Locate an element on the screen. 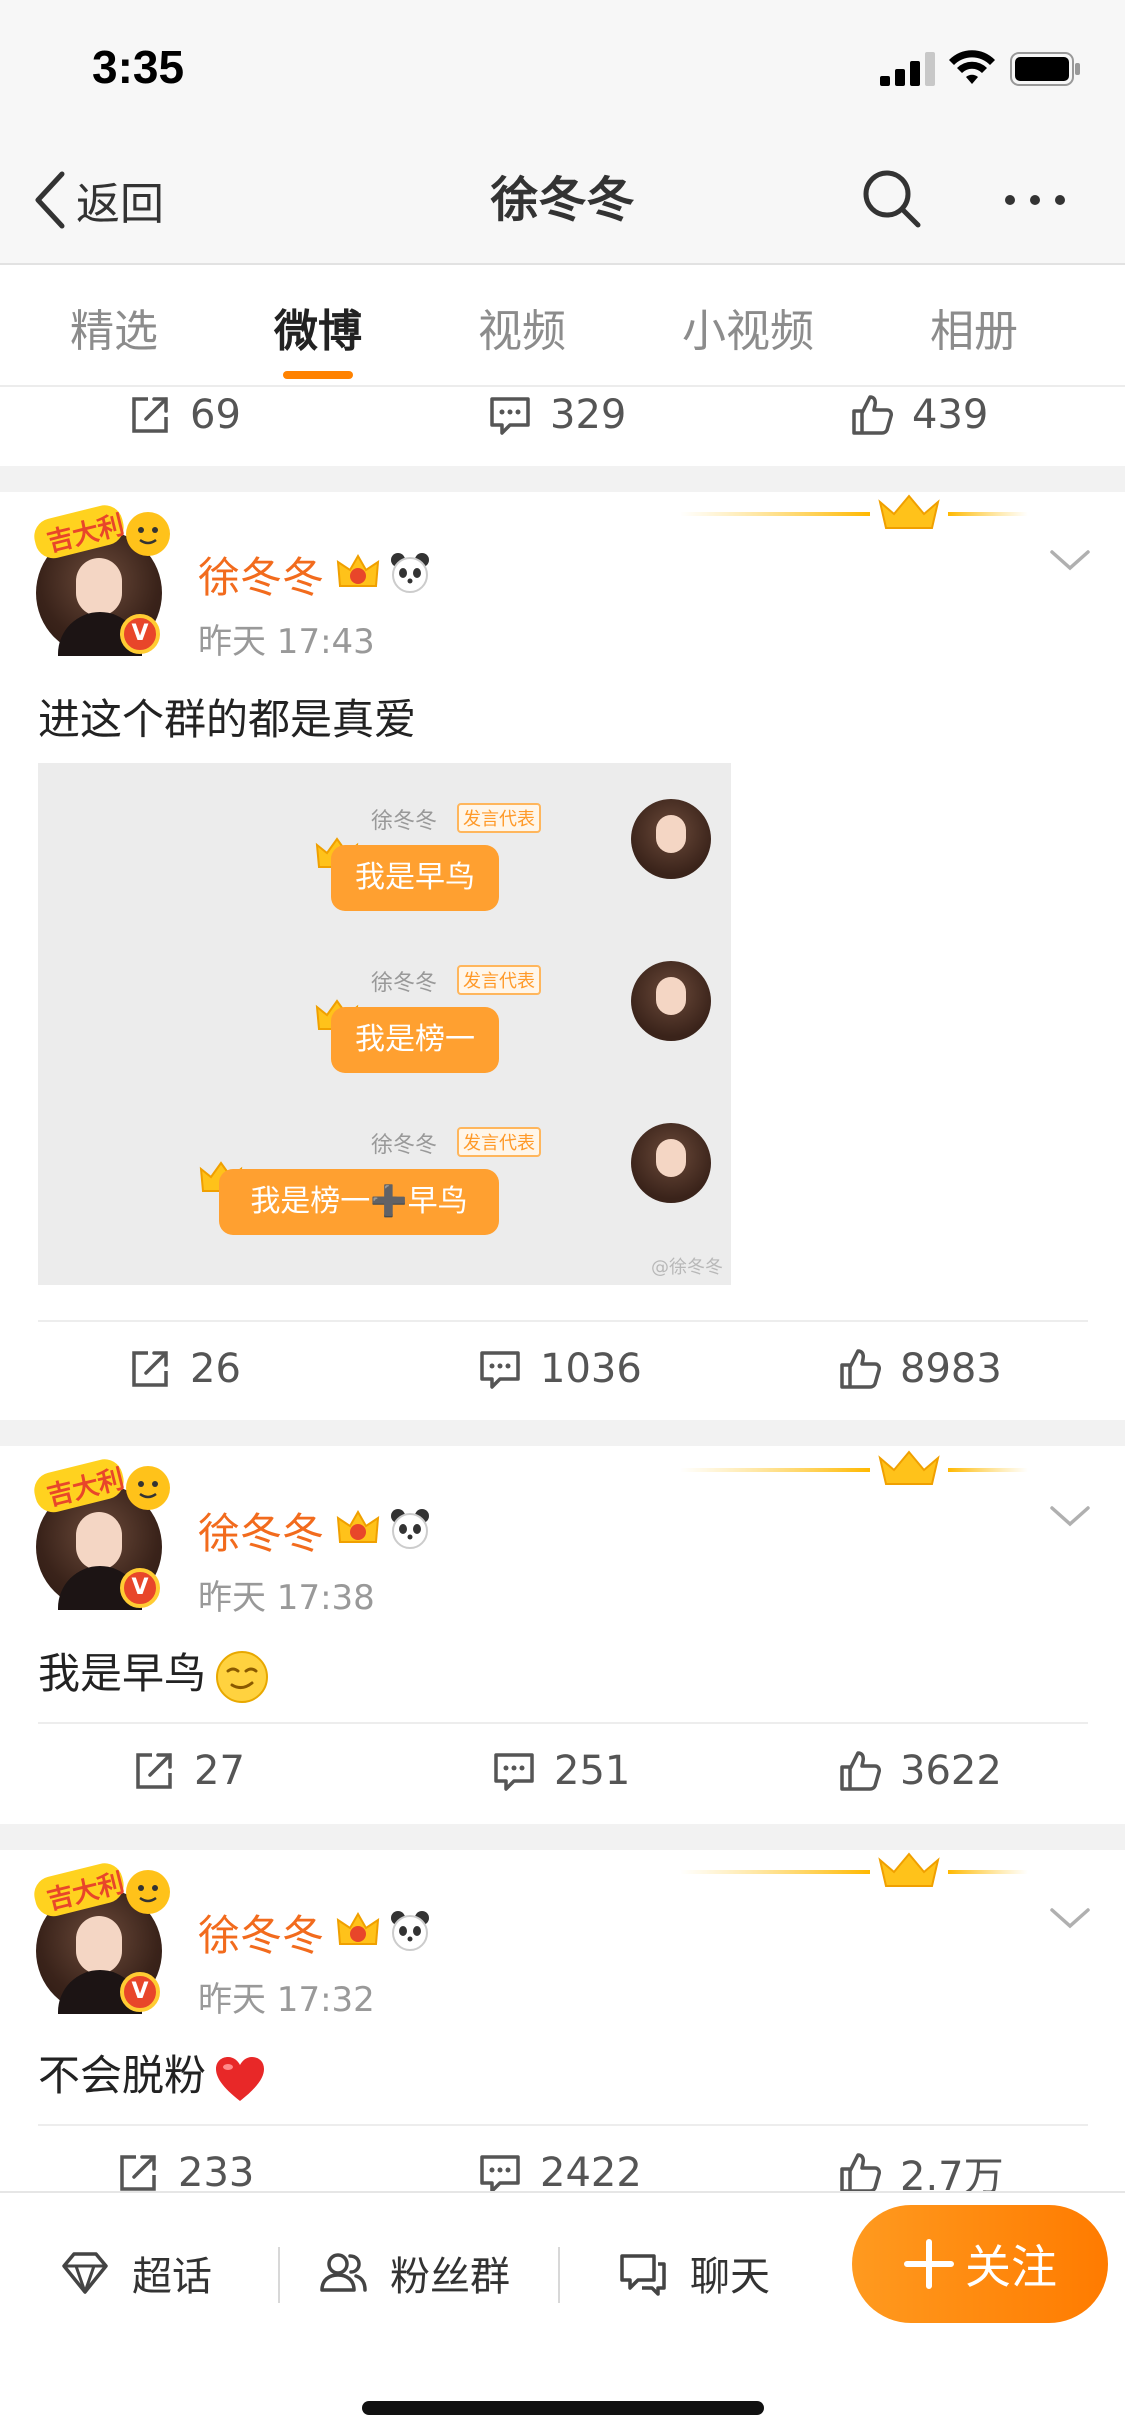 This screenshot has height=2436, width=1125. like-count: 8983 is located at coordinates (951, 1369).